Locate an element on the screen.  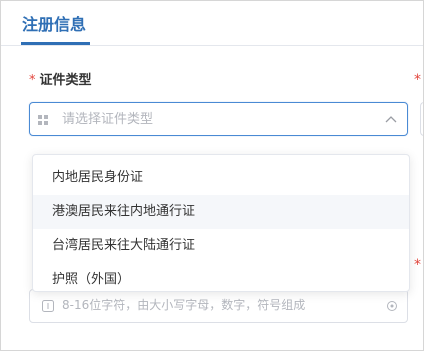
right-required-mark: * is located at coordinates (417, 80).